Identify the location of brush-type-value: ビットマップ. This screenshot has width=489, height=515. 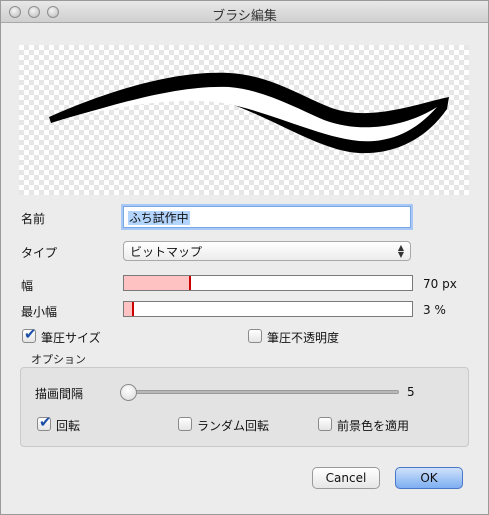
(166, 252).